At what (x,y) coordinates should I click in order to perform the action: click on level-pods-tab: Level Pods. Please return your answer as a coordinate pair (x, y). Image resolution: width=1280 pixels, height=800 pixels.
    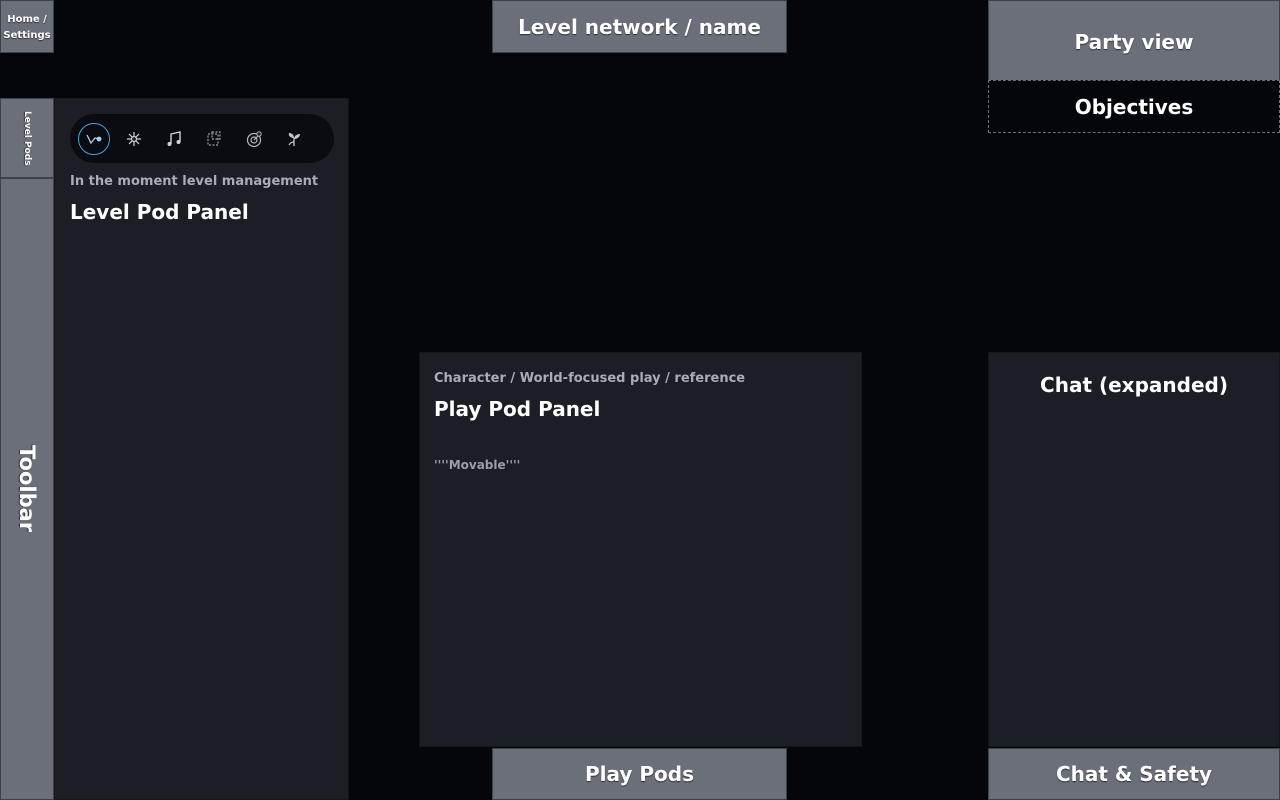
    Looking at the image, I should click on (27, 138).